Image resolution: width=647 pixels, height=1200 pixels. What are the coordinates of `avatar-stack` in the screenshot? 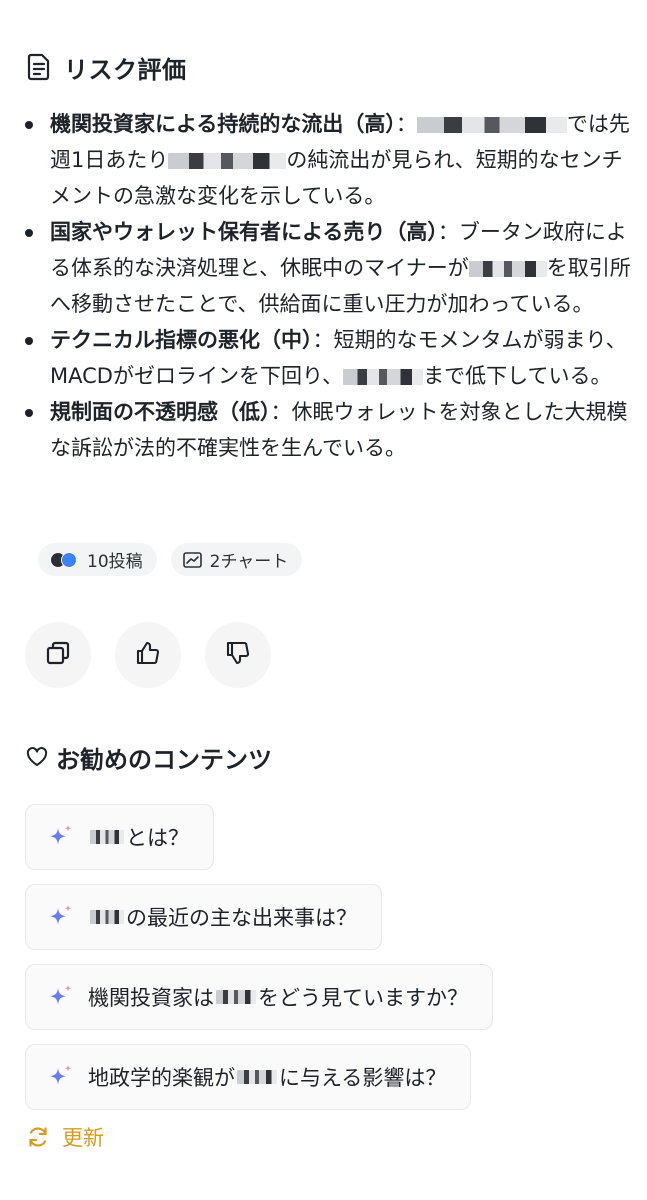 It's located at (63, 559).